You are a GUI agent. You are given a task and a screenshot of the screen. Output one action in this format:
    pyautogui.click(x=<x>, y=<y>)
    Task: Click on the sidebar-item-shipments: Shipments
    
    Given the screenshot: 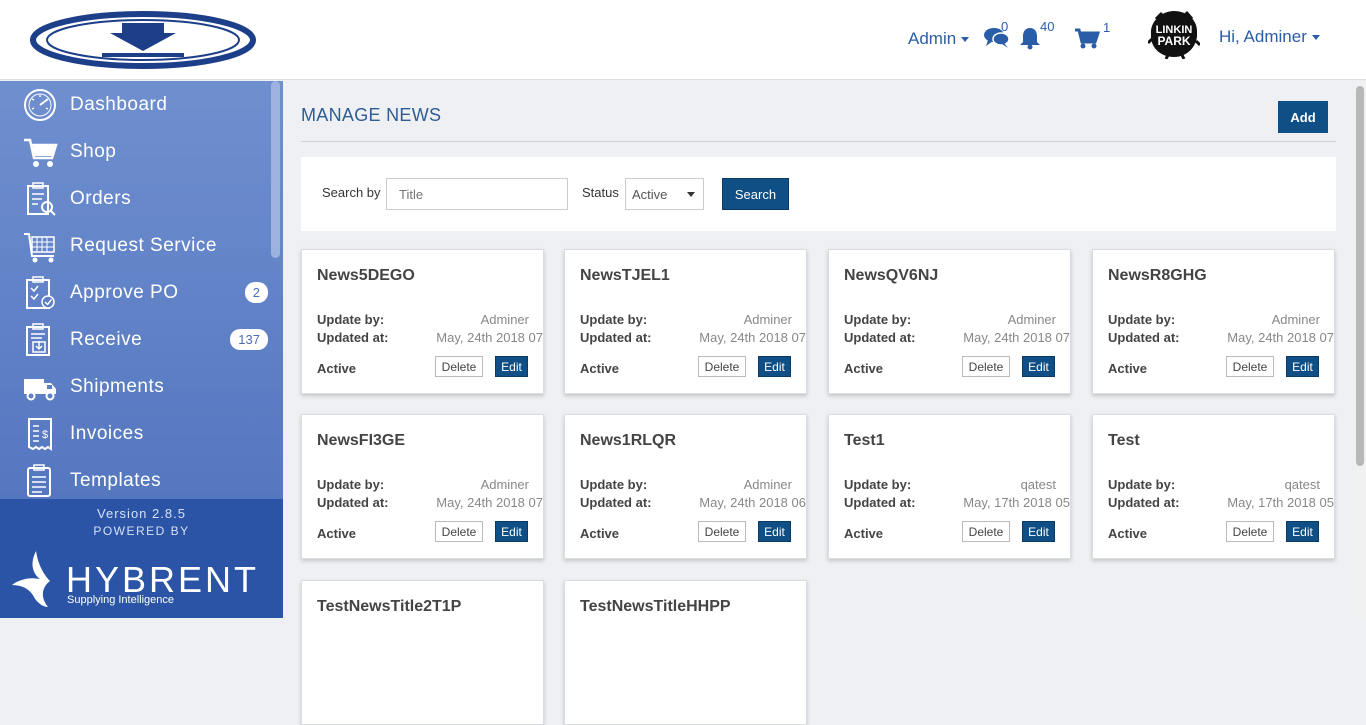 What is the action you would take?
    pyautogui.click(x=135, y=386)
    